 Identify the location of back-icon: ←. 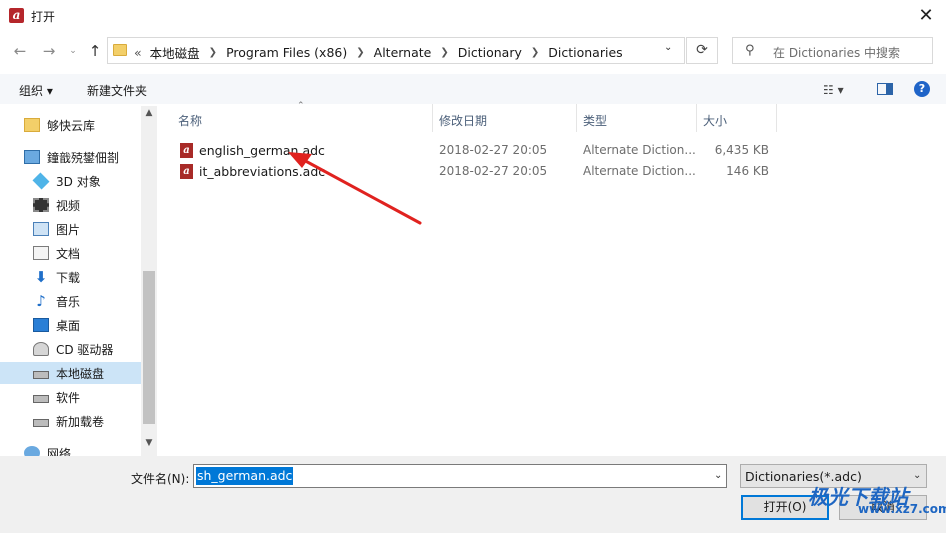
(20, 51).